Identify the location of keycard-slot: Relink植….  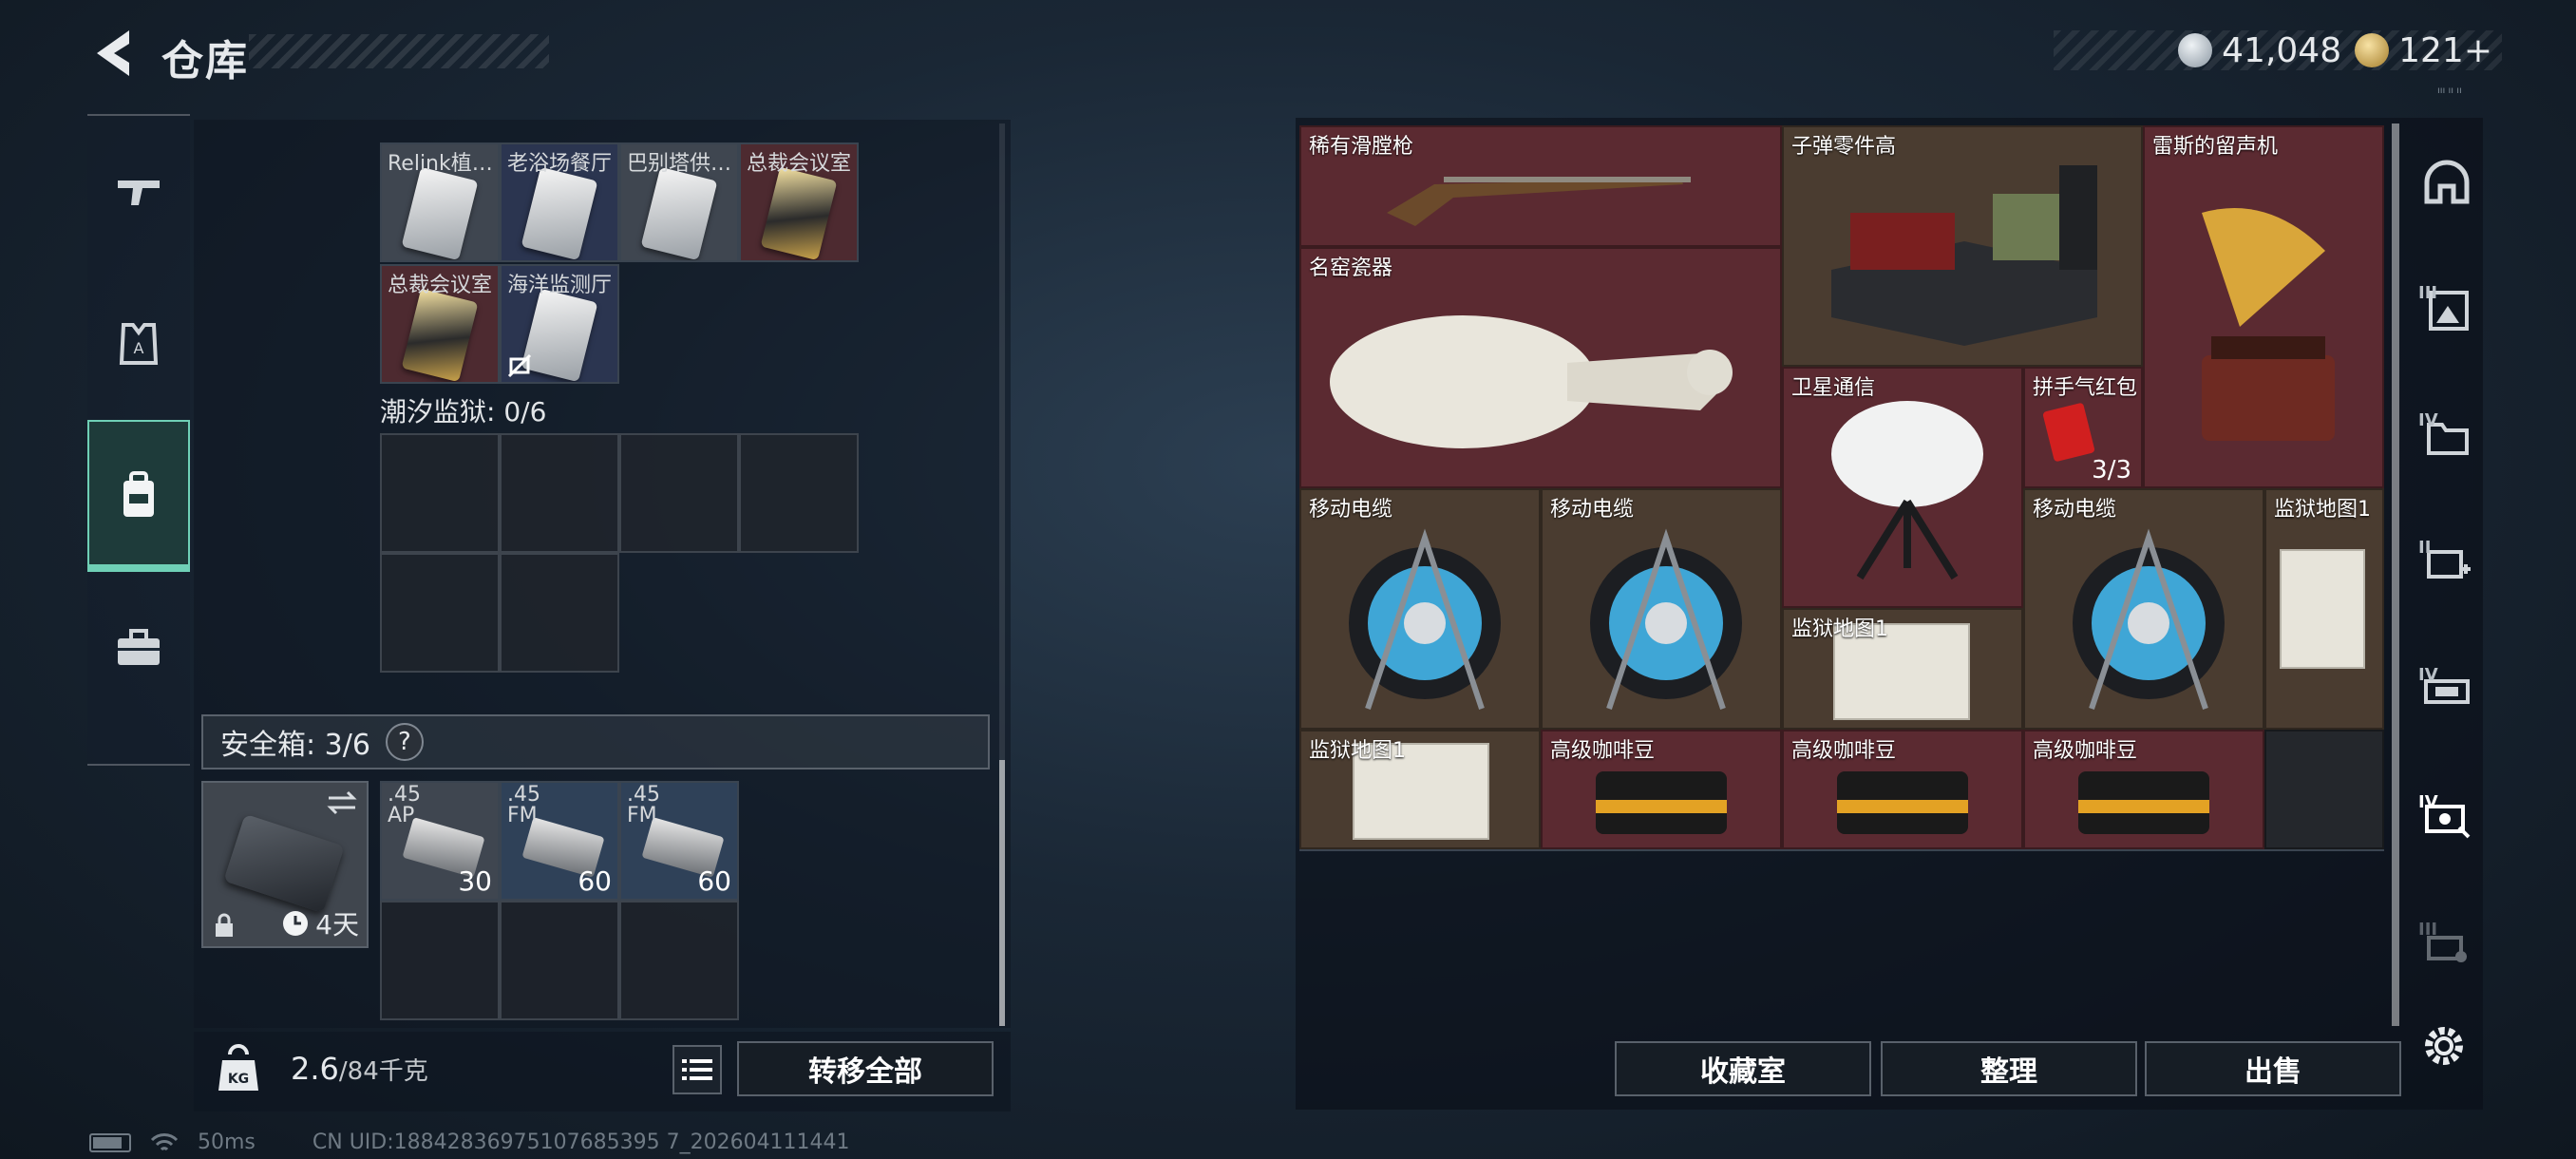
(440, 202).